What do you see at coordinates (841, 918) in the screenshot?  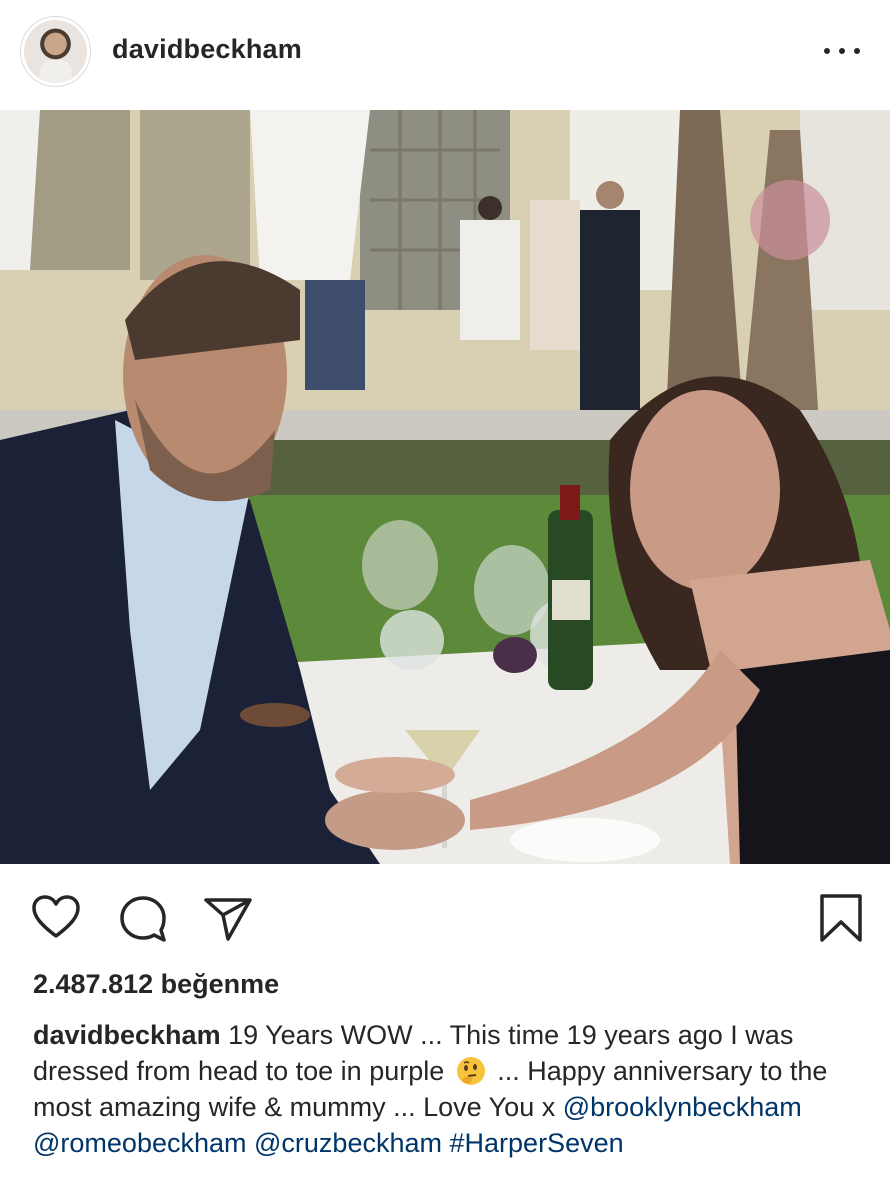 I see `bookmark-icon` at bounding box center [841, 918].